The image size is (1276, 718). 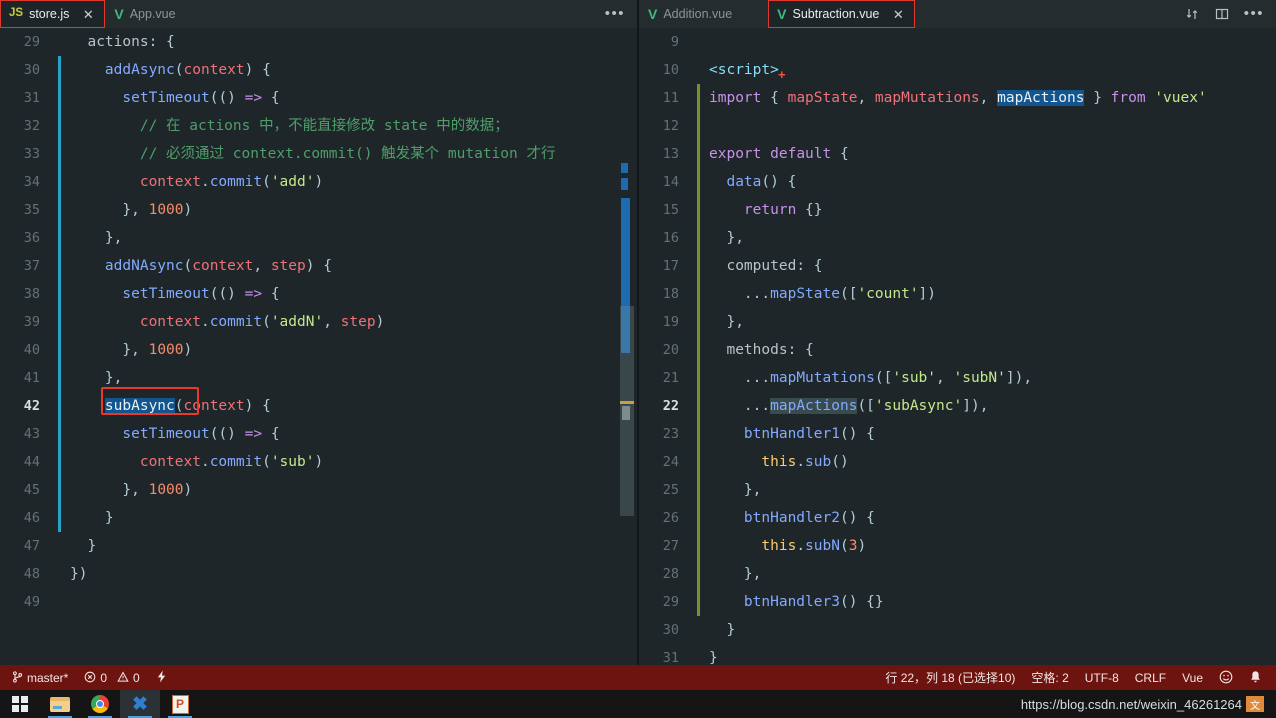 I want to click on code-line: 36 },, so click(x=318, y=238).